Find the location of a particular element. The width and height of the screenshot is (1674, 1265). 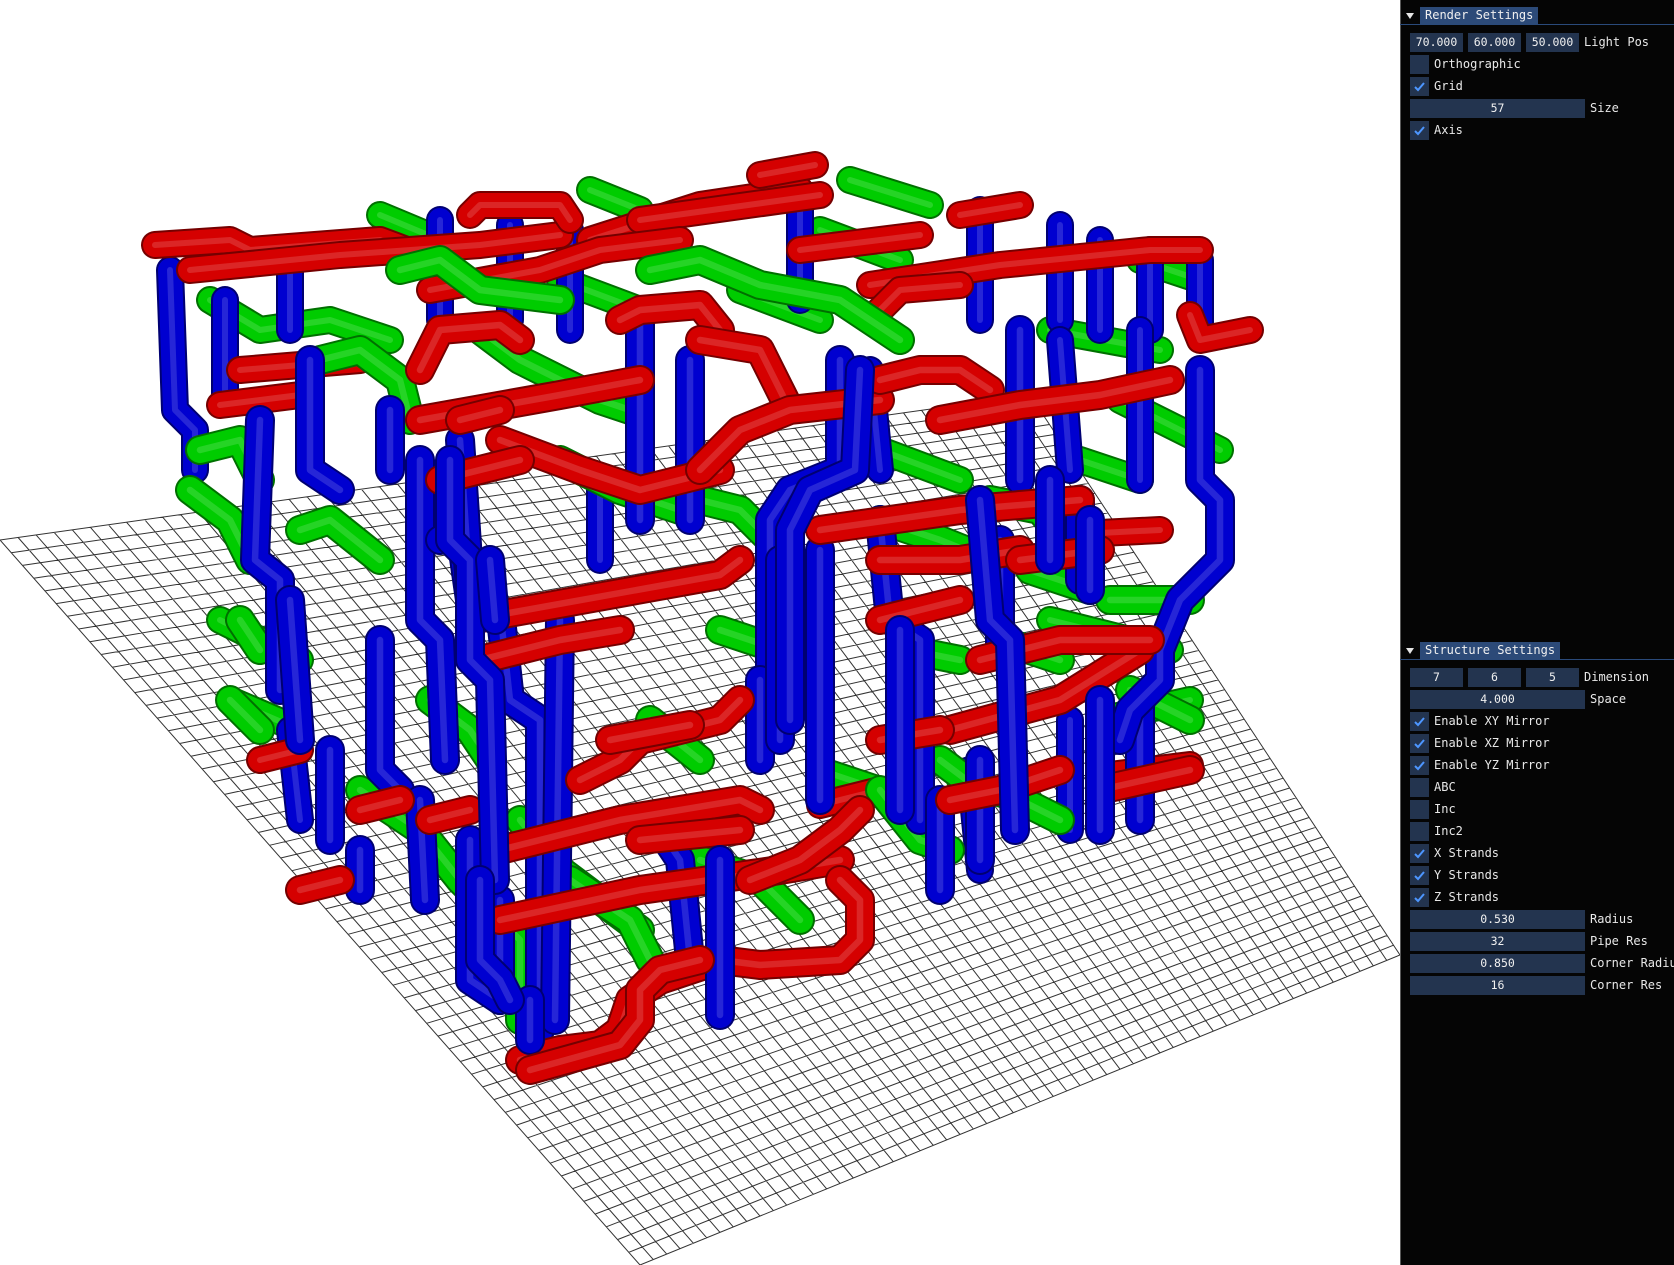

space-row: 4.000 Space is located at coordinates (1518, 699).